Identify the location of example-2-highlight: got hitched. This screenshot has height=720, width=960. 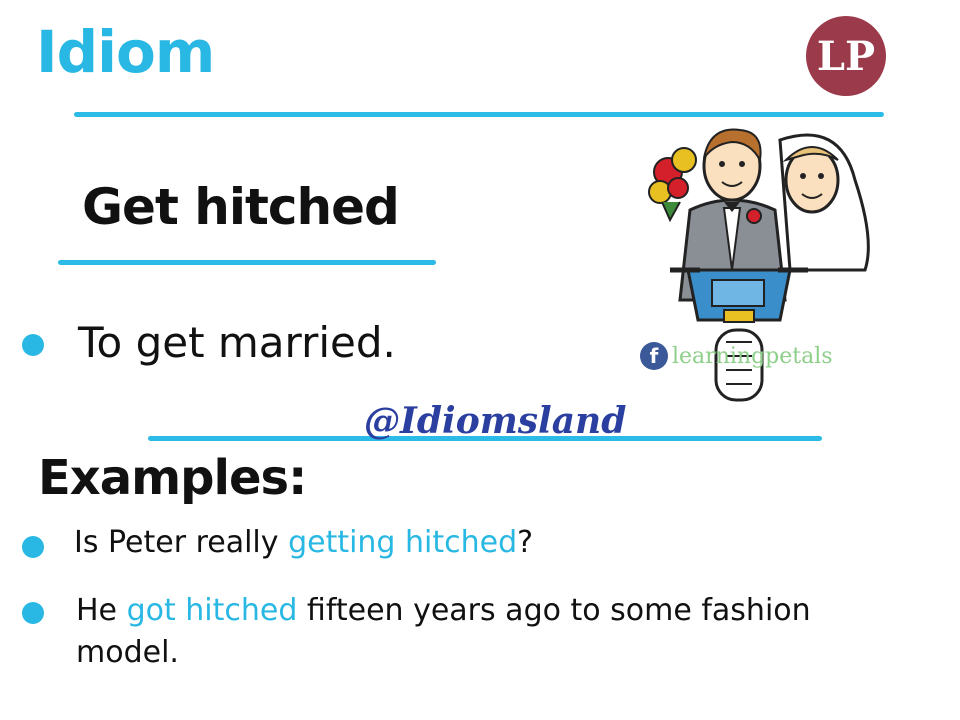
(212, 610).